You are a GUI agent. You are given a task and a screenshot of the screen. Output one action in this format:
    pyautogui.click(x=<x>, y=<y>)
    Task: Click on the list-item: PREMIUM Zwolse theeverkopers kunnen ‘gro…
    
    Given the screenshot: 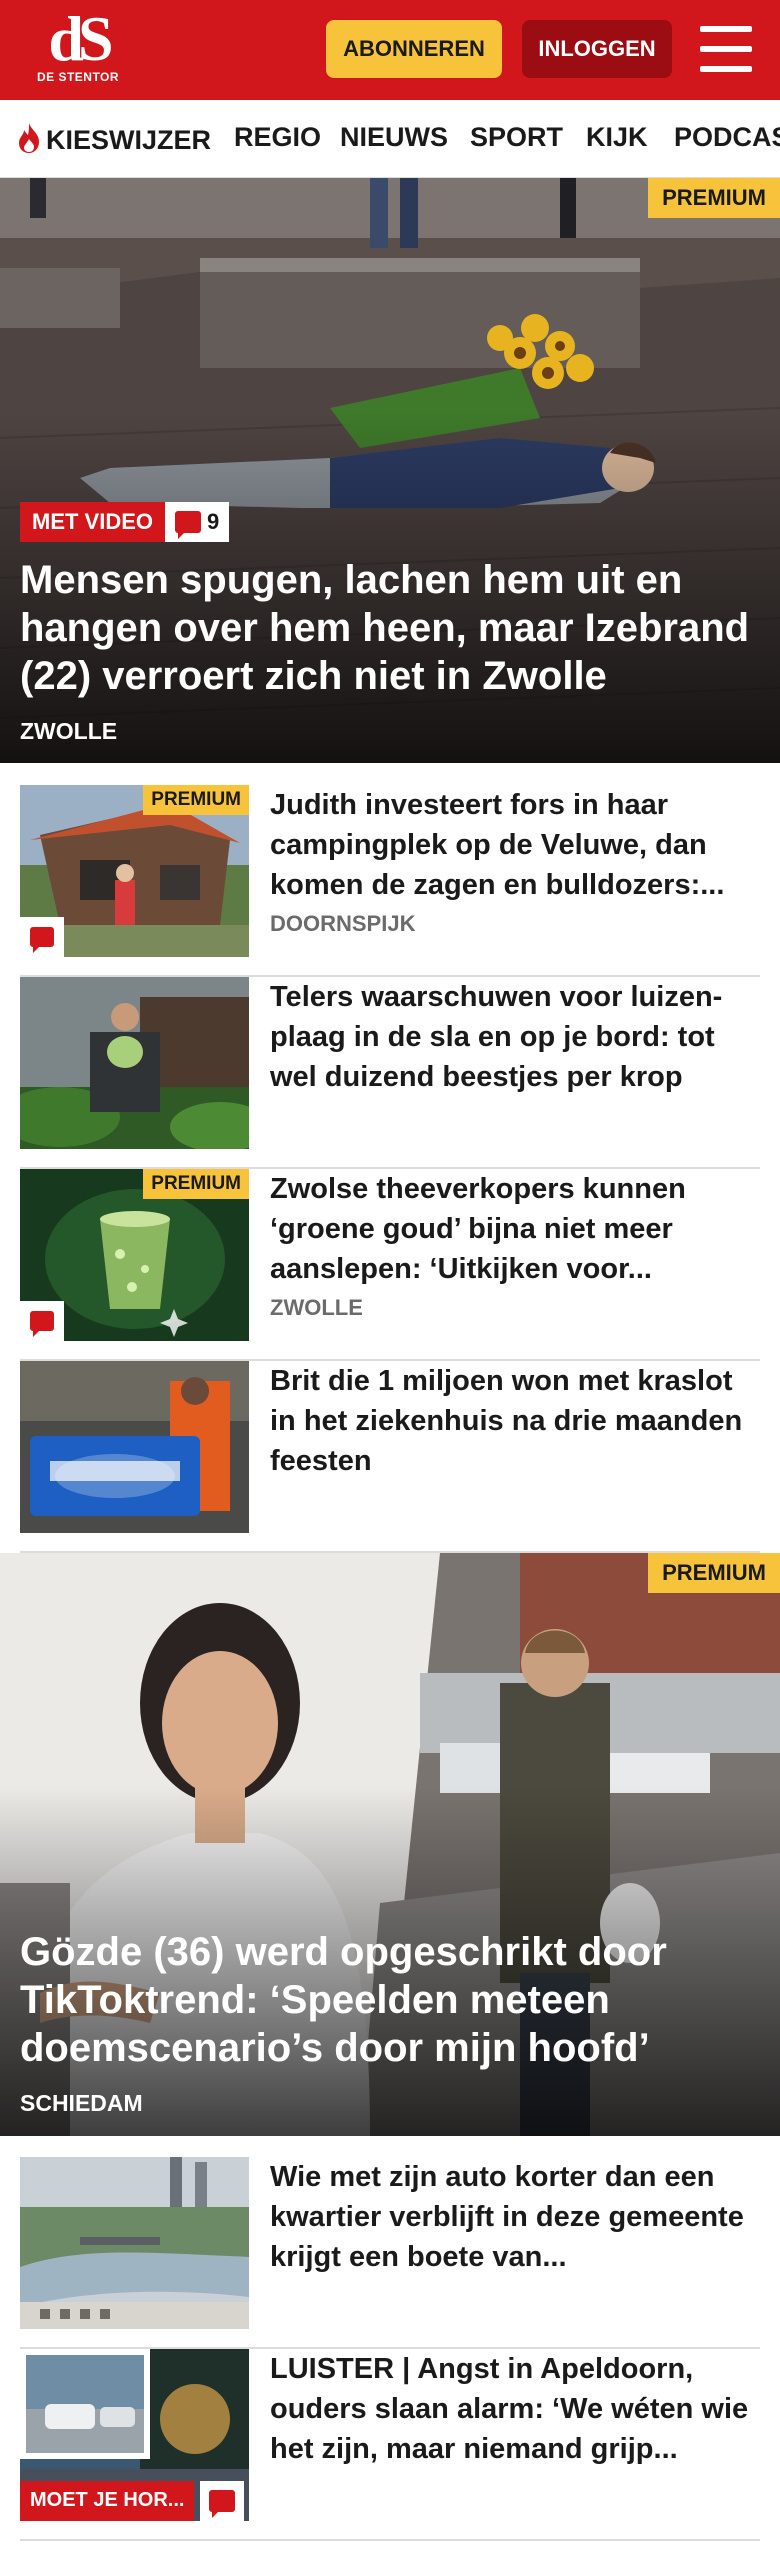 What is the action you would take?
    pyautogui.click(x=390, y=1265)
    